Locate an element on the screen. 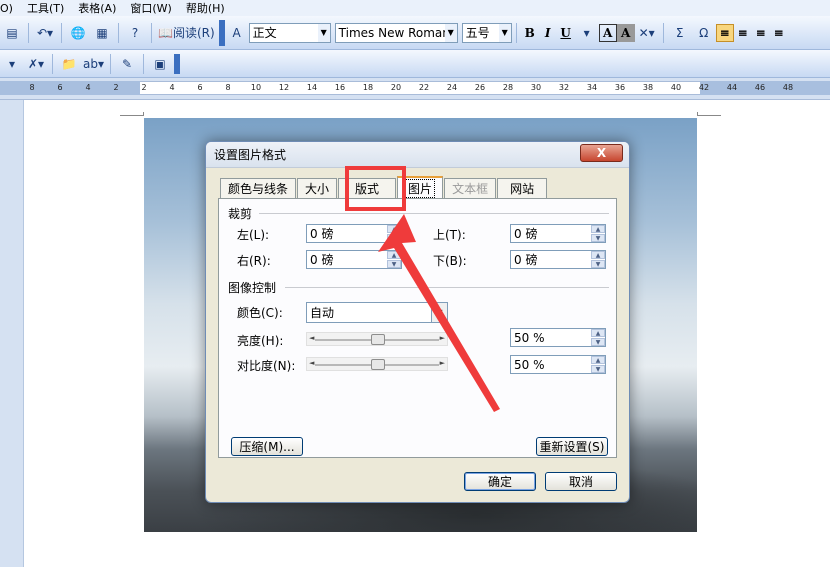 This screenshot has width=830, height=567. contrast-slider: ◄ ► is located at coordinates (377, 364).